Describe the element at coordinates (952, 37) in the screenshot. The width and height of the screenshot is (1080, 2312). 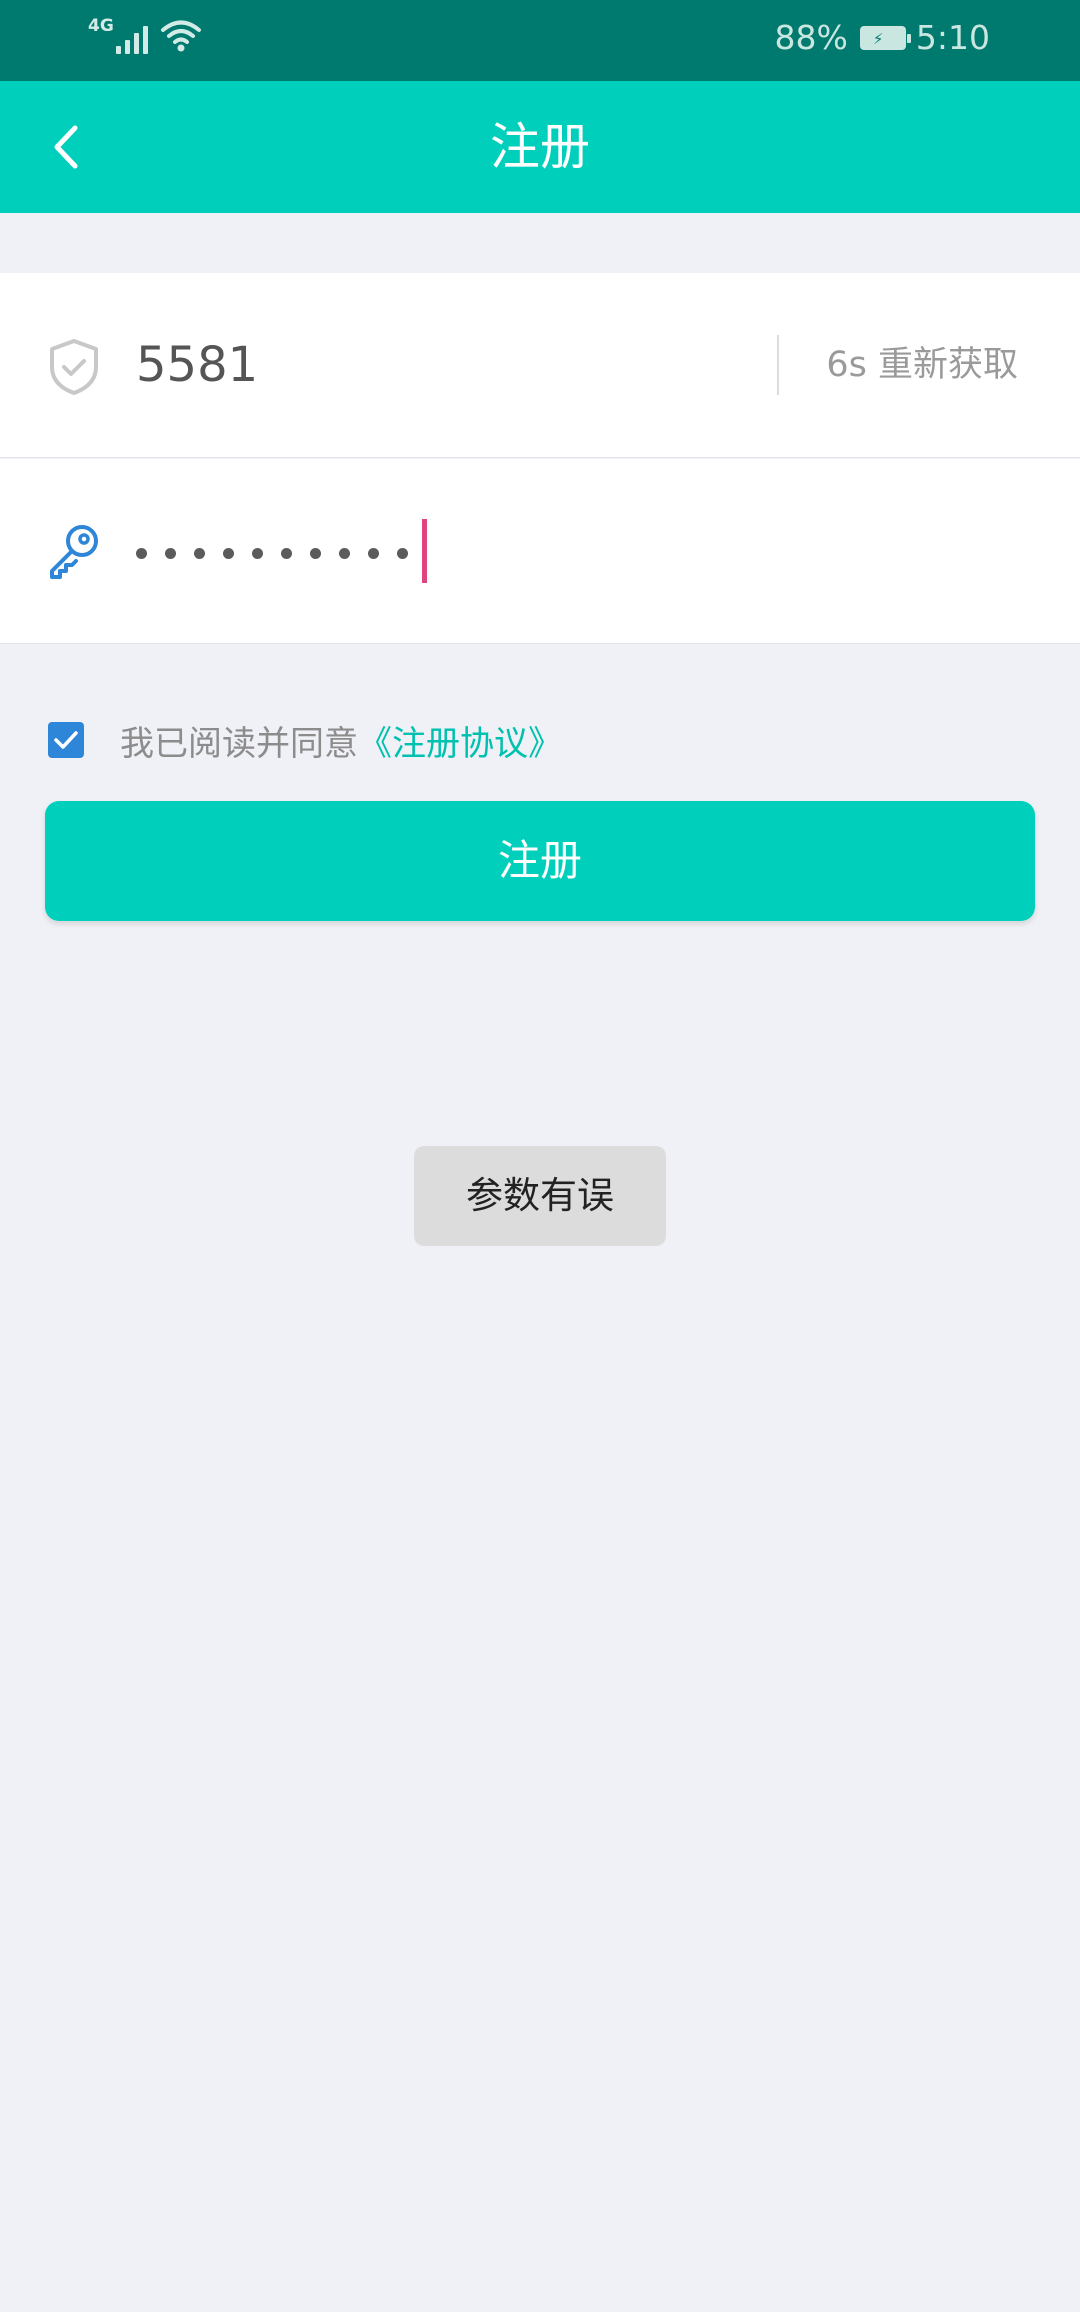
I see `clock: 5:10` at that location.